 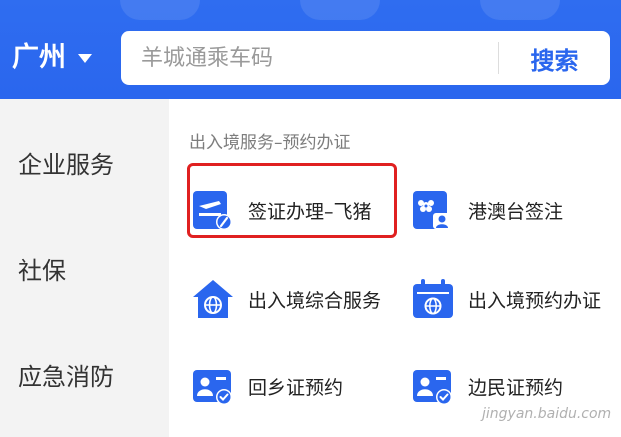 I want to click on service-label: 出入境综合服务, so click(x=315, y=300).